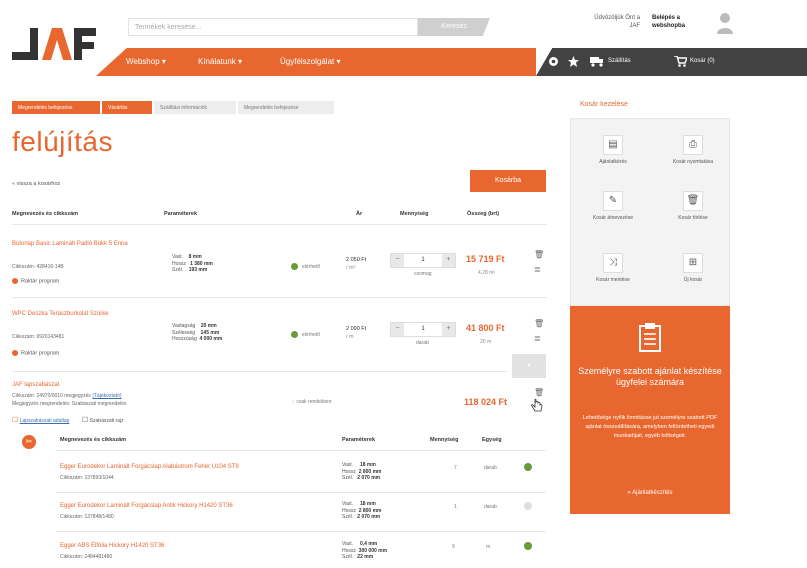 This screenshot has height=568, width=807. Describe the element at coordinates (725, 23) in the screenshot. I see `user-icon` at that location.